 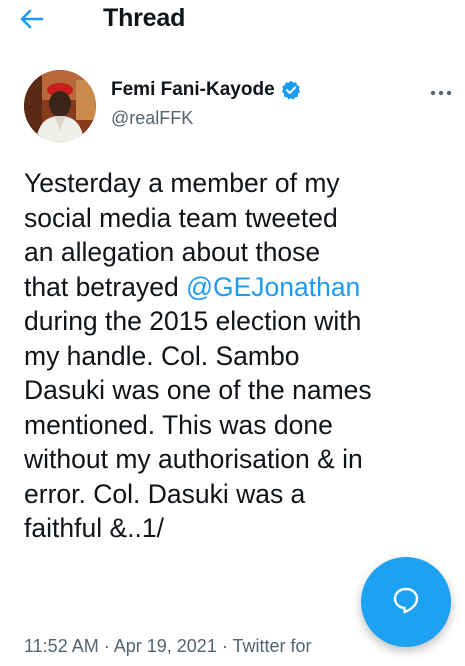 I want to click on tweet-time: 11:52 AM, so click(x=61, y=646).